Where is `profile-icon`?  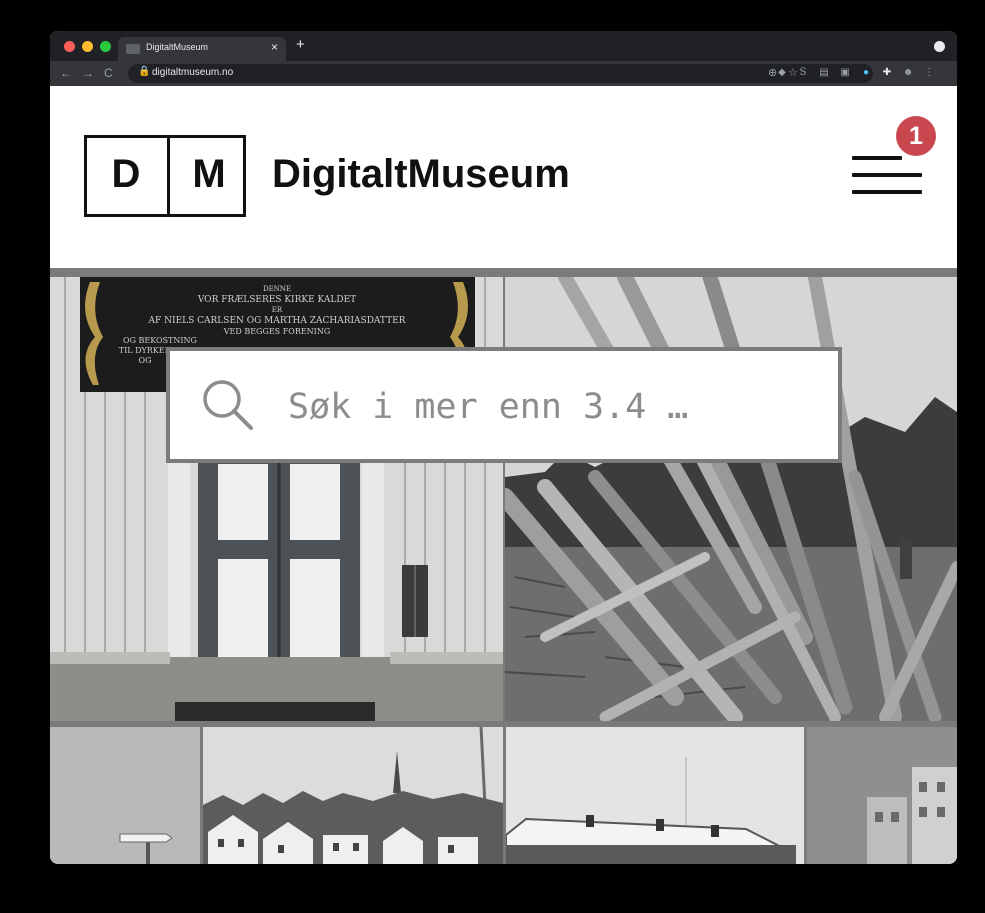
profile-icon is located at coordinates (939, 46).